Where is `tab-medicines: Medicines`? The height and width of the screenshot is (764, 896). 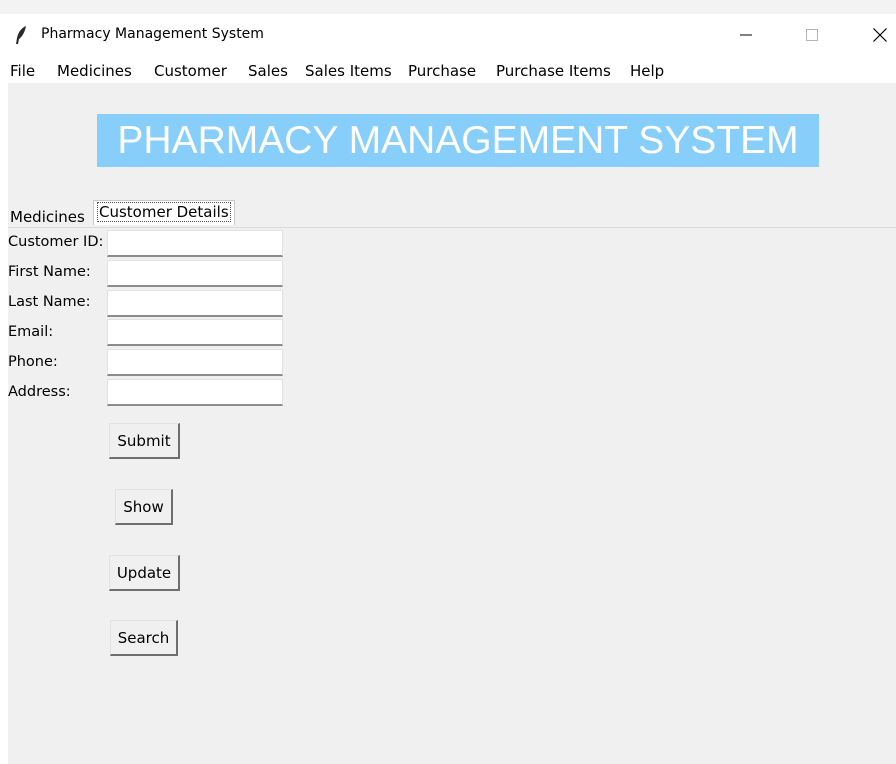
tab-medicines: Medicines is located at coordinates (47, 217).